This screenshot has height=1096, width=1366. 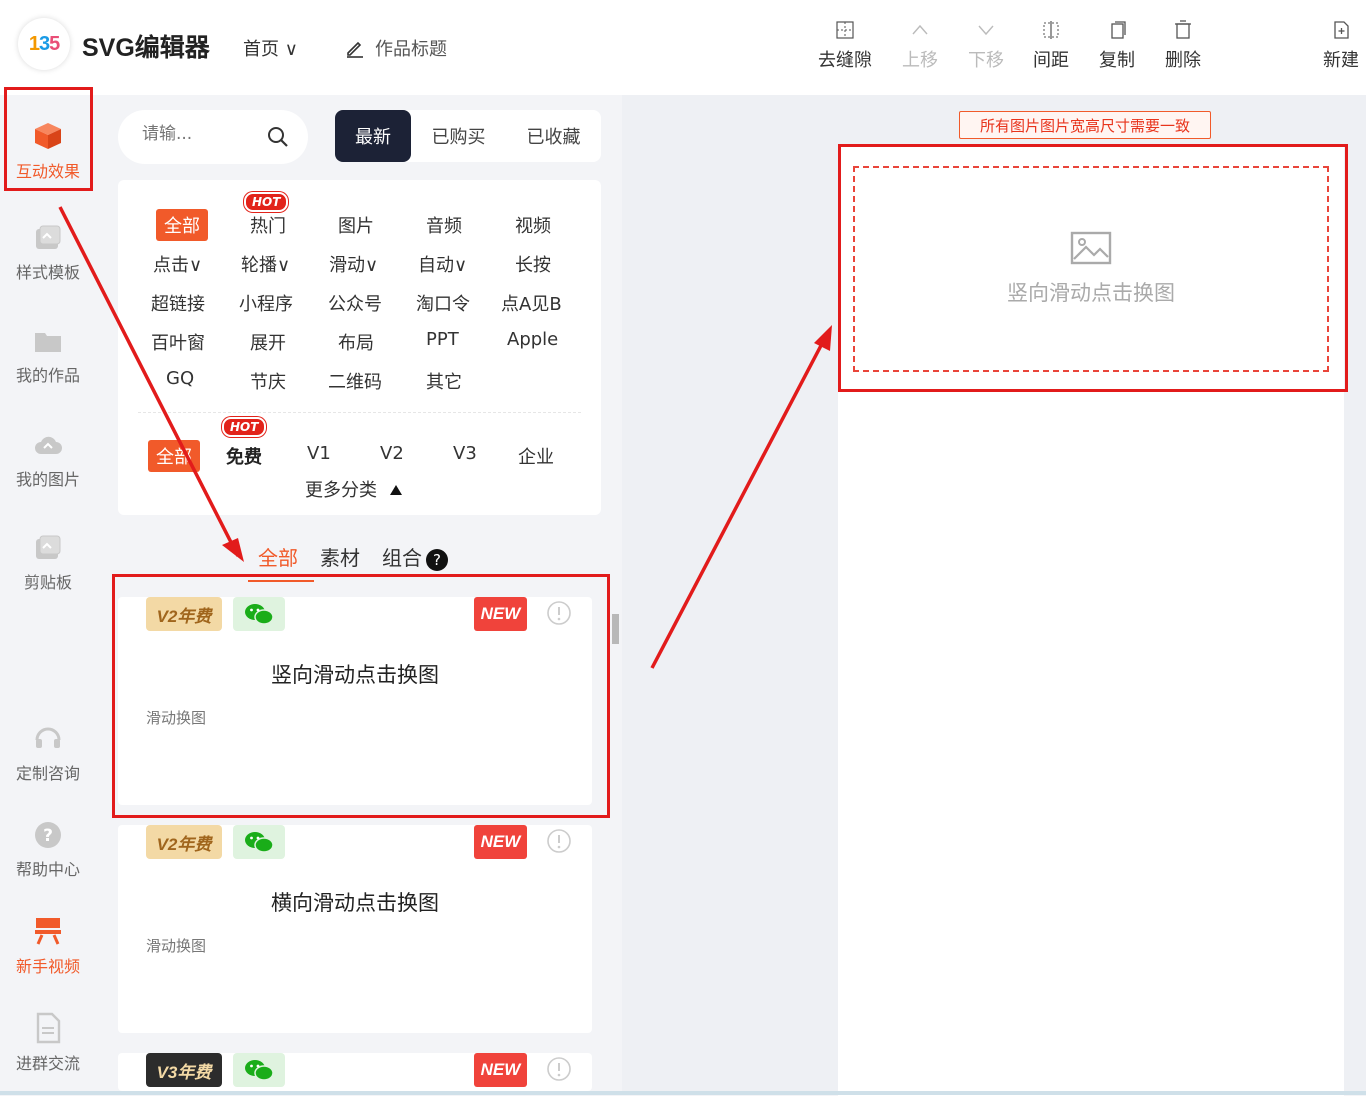 I want to click on spacing-button: 间距, so click(x=1051, y=46).